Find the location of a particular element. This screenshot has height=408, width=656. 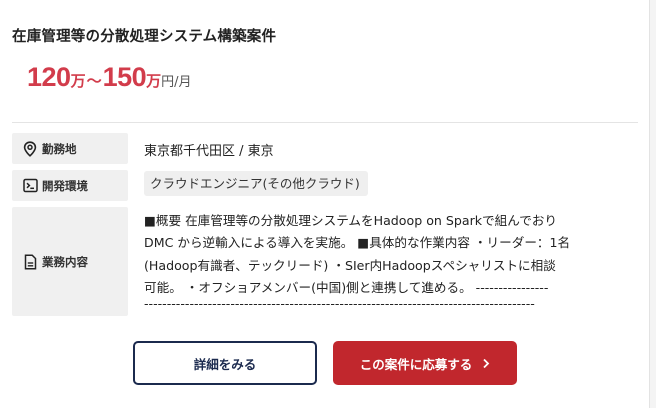

desc-label-box: 業務内容 is located at coordinates (70, 261).